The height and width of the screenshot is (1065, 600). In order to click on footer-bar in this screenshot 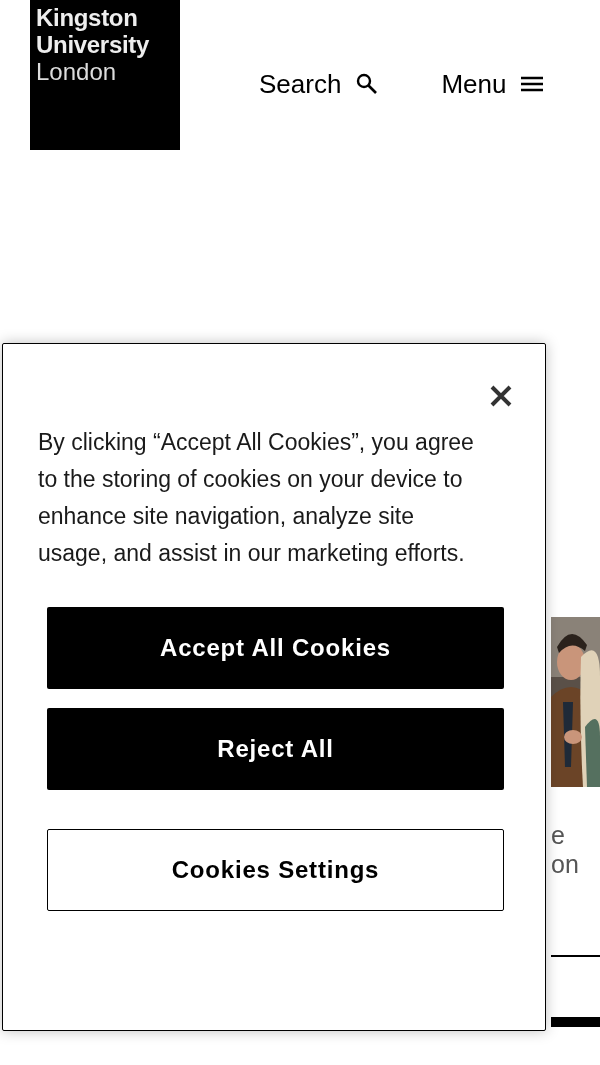, I will do `click(575, 1022)`.